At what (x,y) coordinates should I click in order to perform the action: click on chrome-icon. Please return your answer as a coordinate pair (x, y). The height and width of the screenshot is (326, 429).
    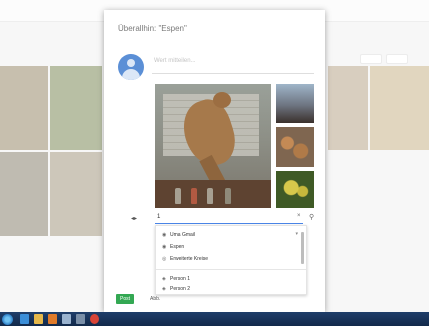
    Looking at the image, I should click on (94, 319).